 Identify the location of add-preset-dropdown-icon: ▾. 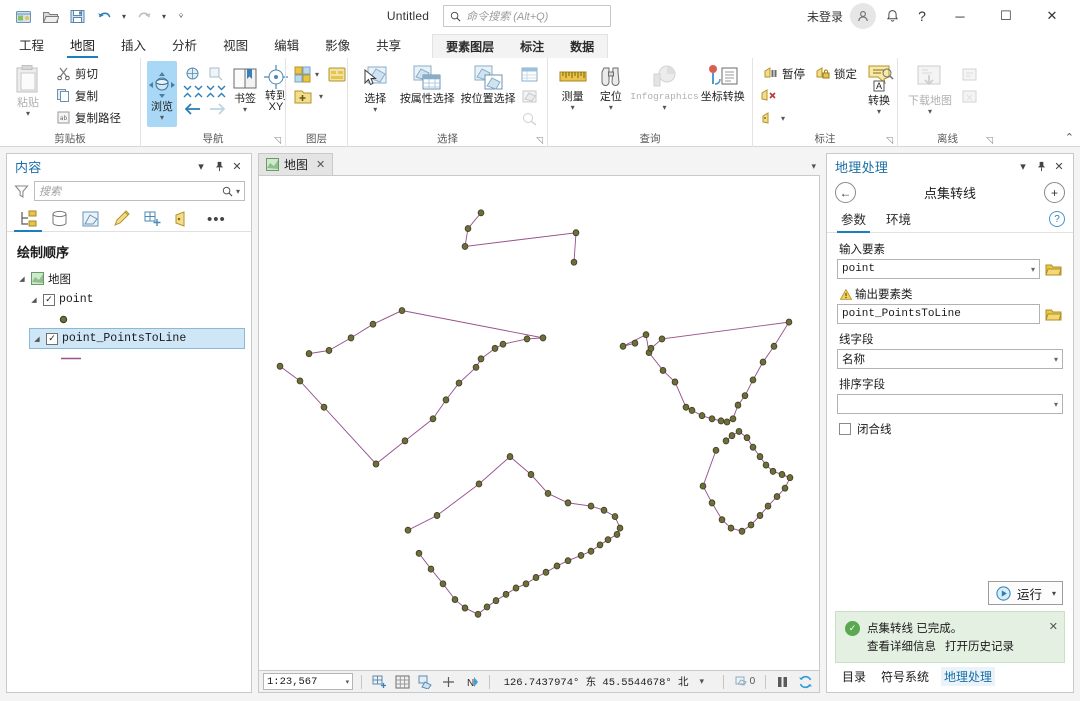
(319, 96).